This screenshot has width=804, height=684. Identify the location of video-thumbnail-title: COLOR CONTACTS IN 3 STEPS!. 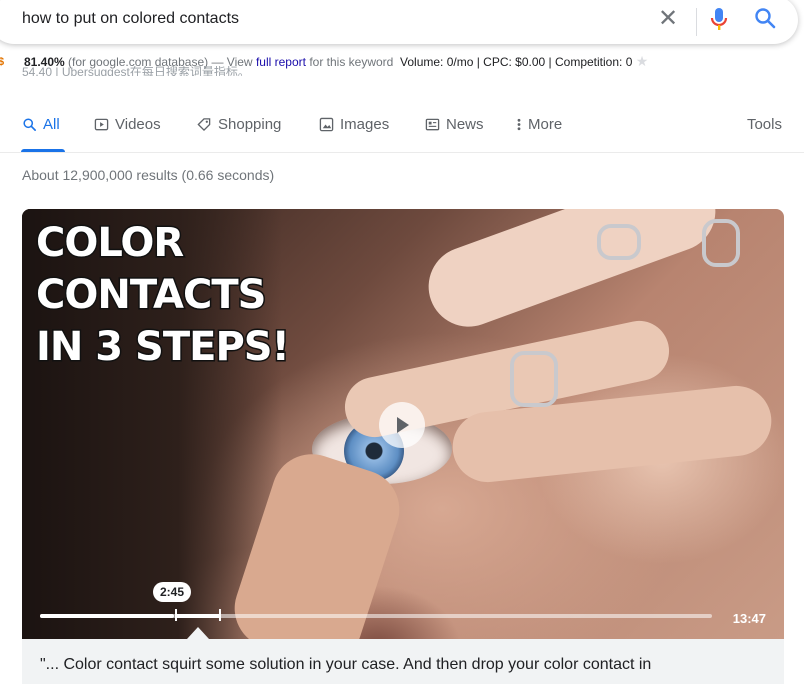
(163, 295).